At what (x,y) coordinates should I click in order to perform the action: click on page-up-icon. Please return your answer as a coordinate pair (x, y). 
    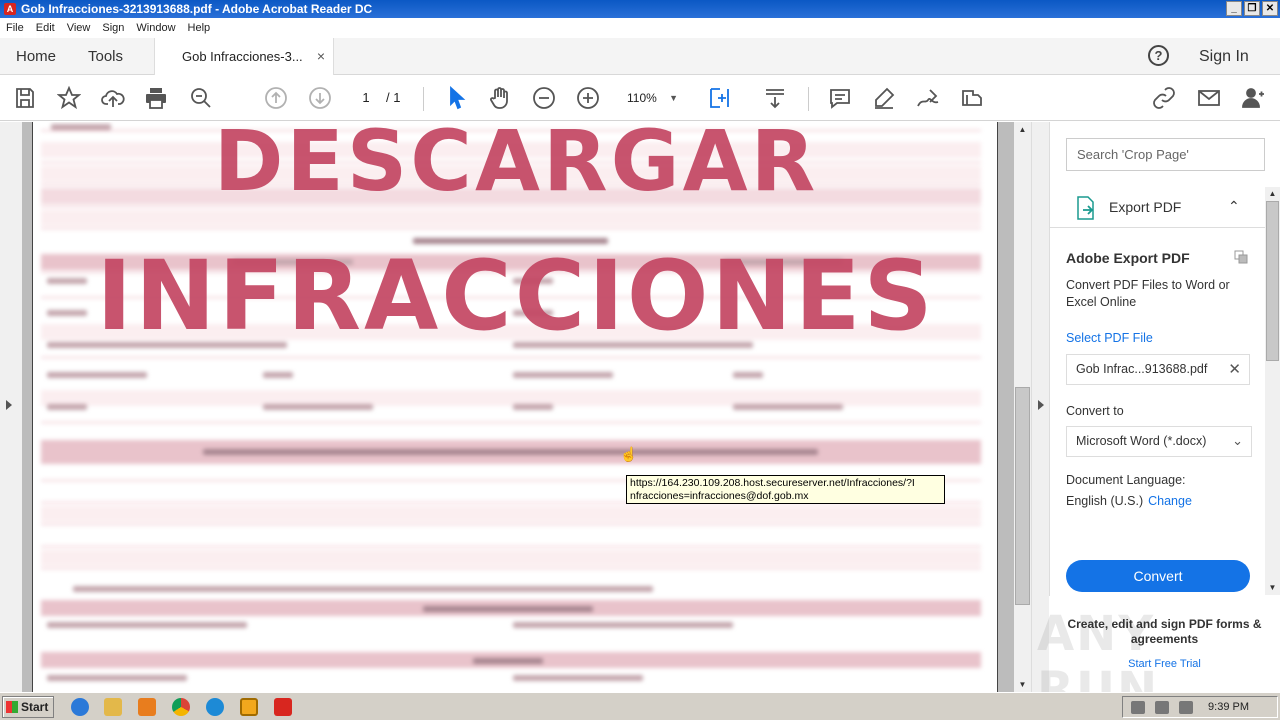
    Looking at the image, I should click on (276, 98).